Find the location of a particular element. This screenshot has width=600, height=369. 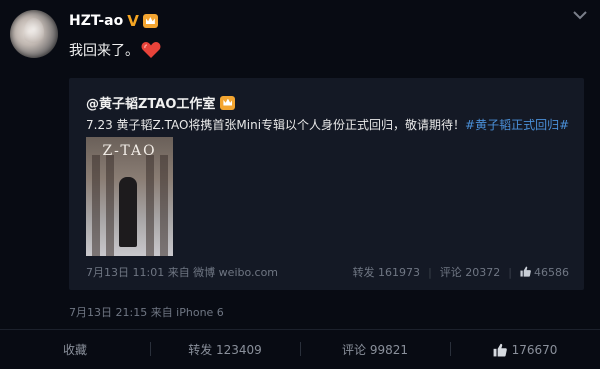

favorite-label: 收藏 is located at coordinates (74, 350).